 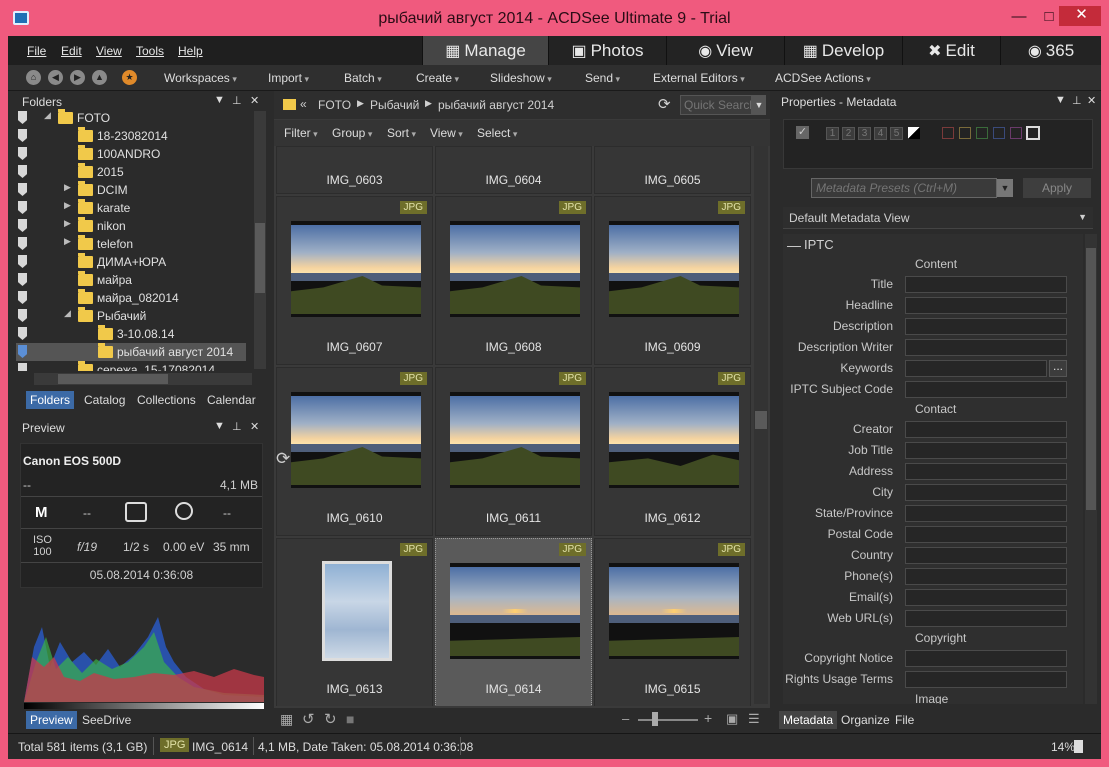 I want to click on thumbnail-item: IMG_0605, so click(x=672, y=170).